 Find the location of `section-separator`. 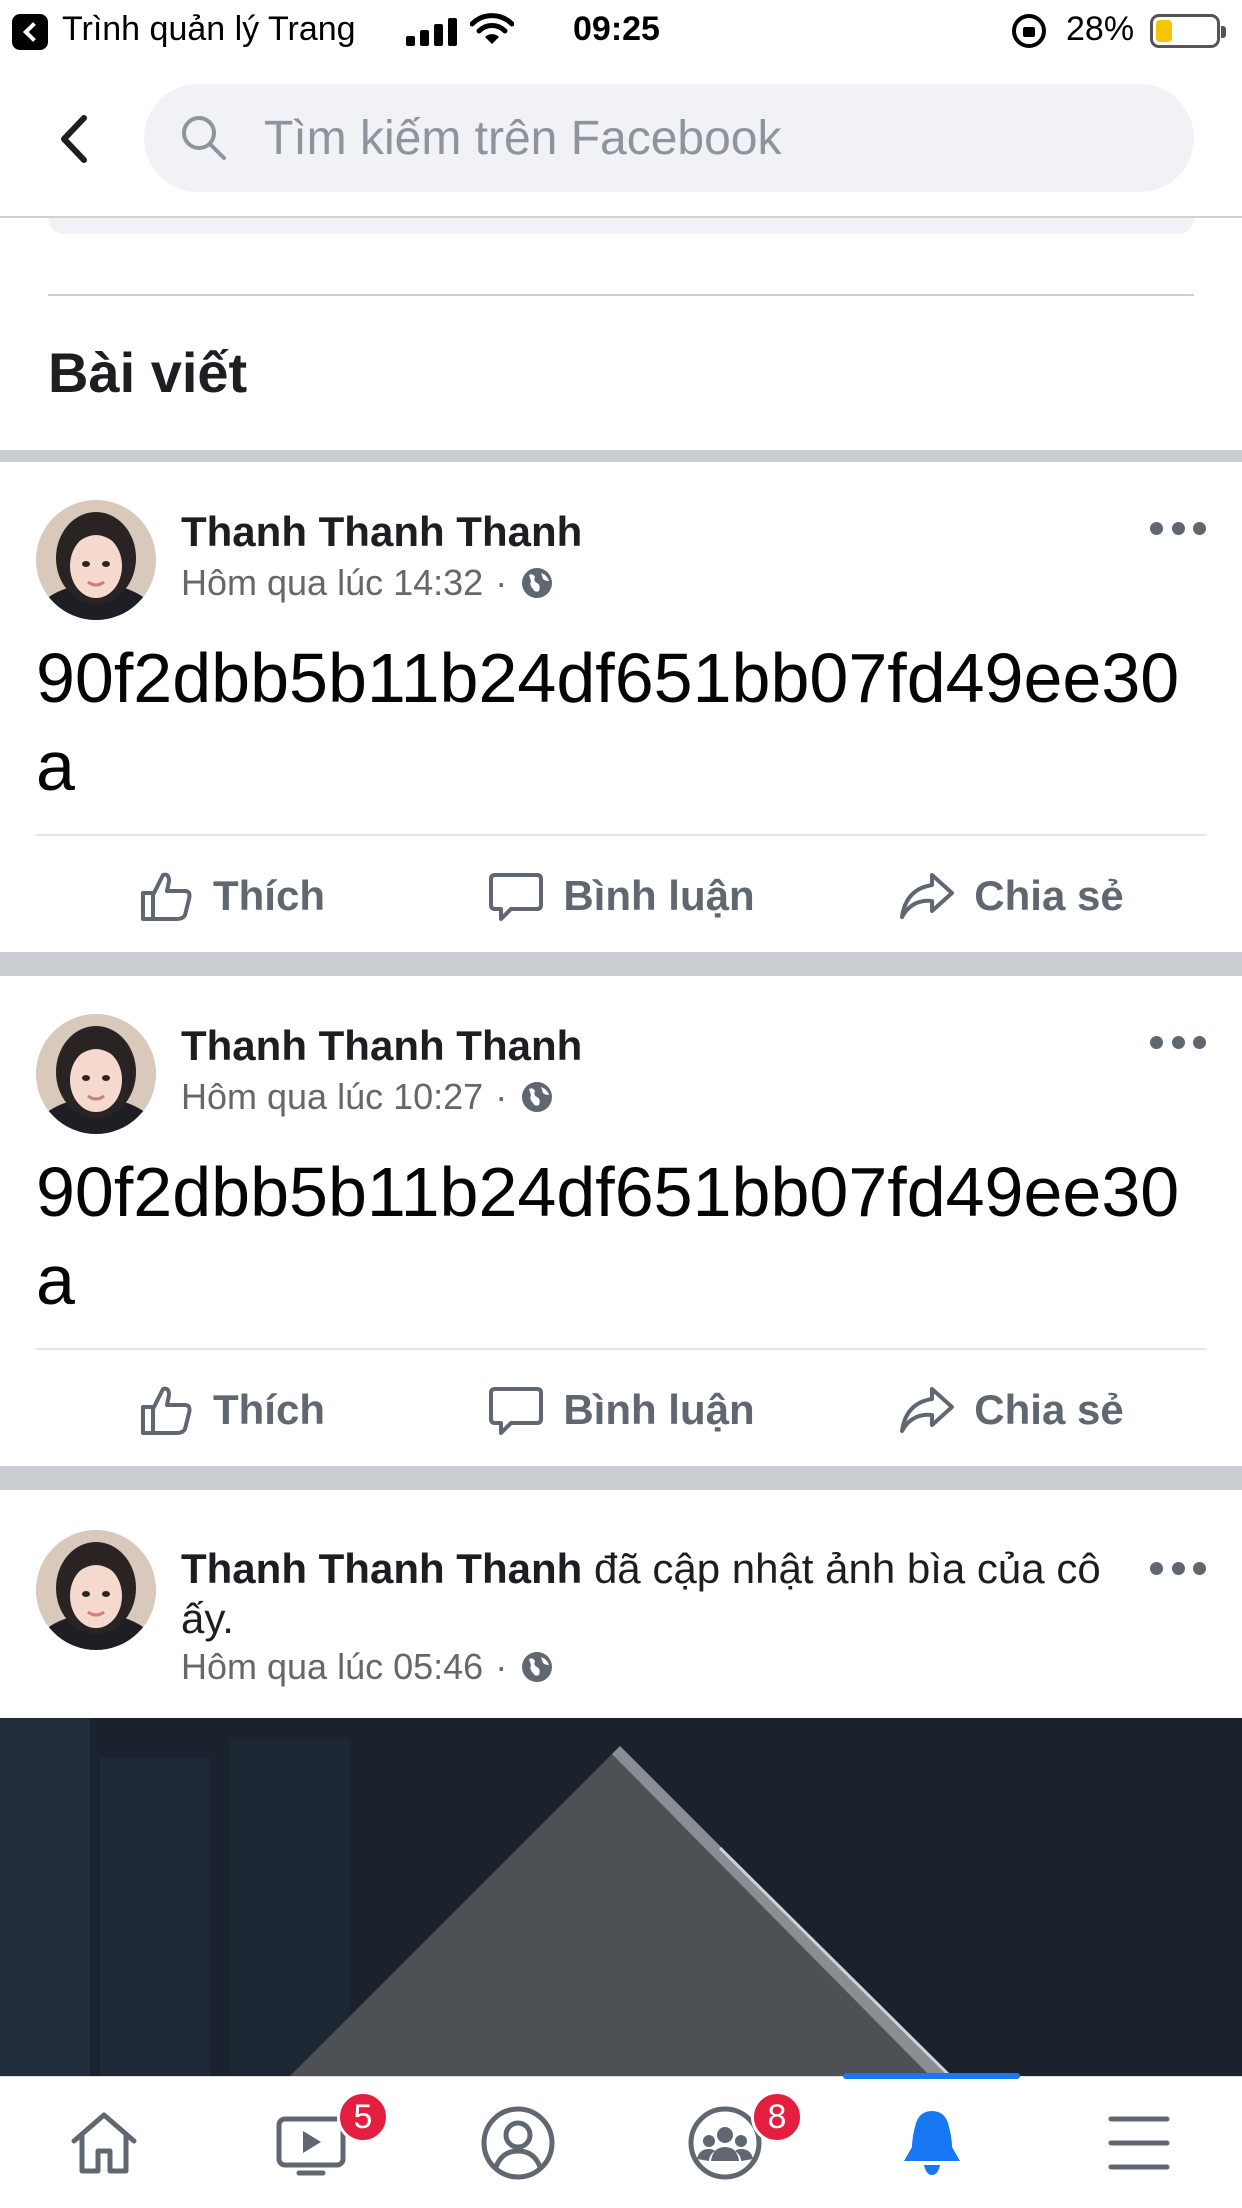

section-separator is located at coordinates (621, 456).